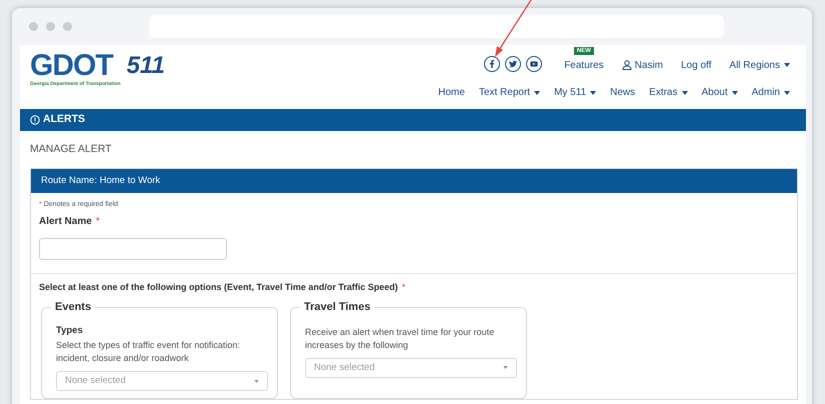 The width and height of the screenshot is (825, 404). What do you see at coordinates (65, 222) in the screenshot?
I see `field-label: Alert Name` at bounding box center [65, 222].